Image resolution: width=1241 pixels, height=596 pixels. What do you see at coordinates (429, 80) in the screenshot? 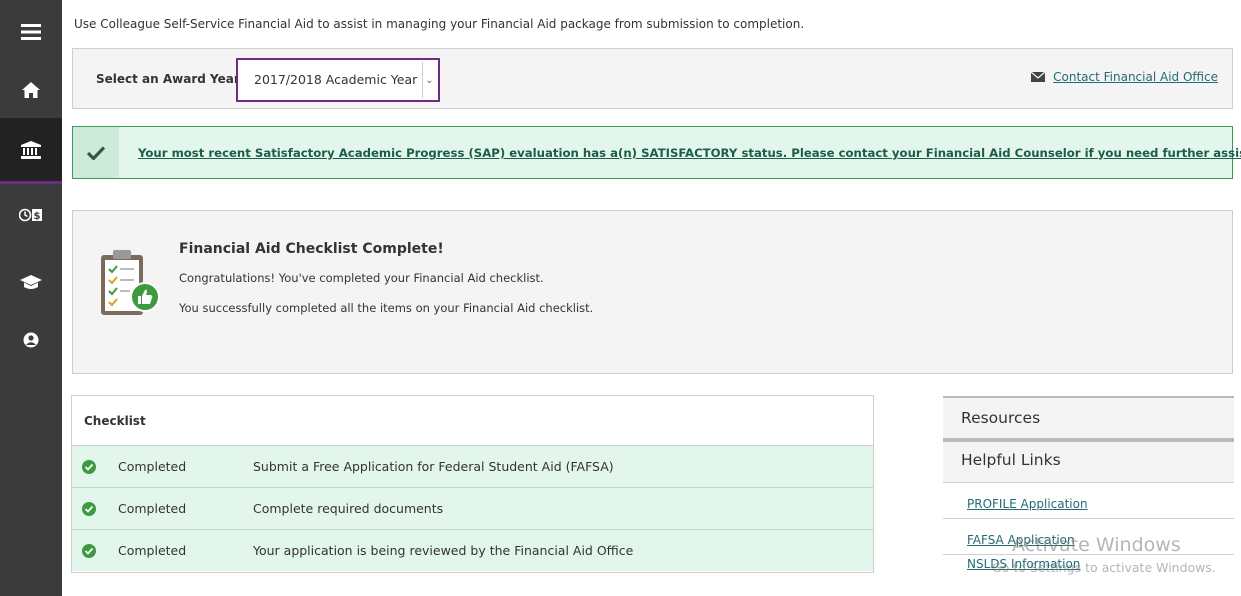
I see `chevron-down-icon: ⌄` at bounding box center [429, 80].